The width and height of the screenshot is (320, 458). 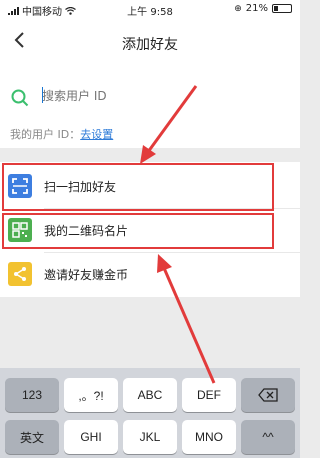 I want to click on battery-percent: 21%, so click(x=256, y=8).